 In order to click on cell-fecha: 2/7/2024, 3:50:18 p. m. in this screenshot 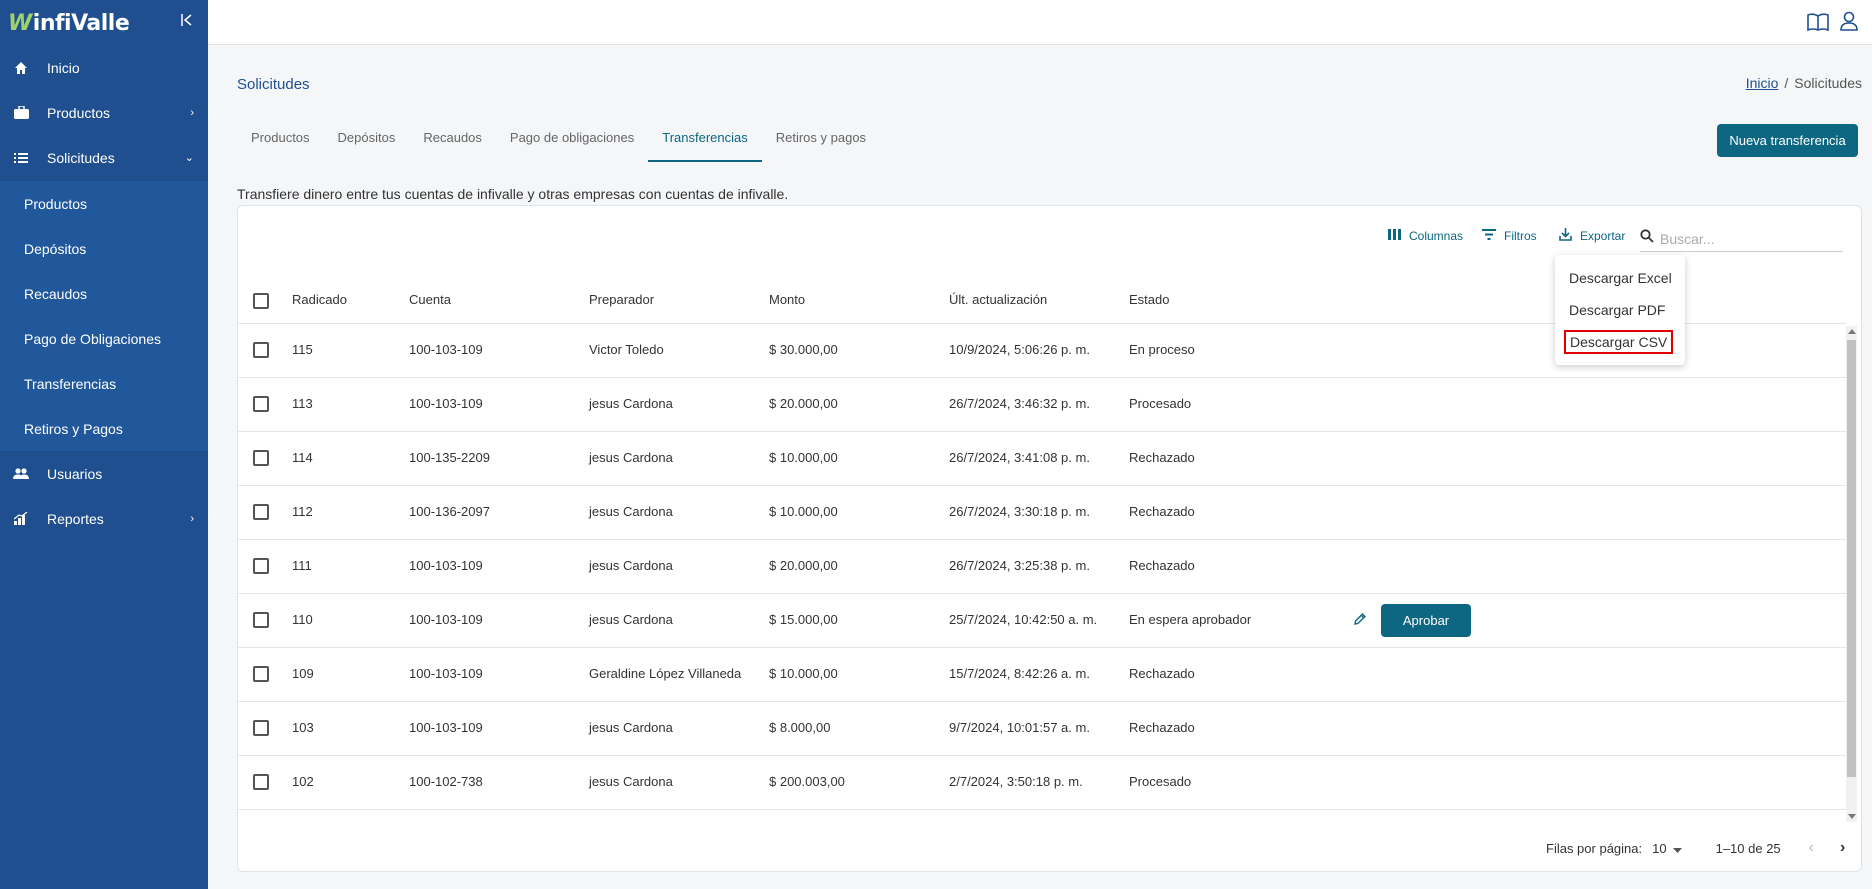, I will do `click(1016, 781)`.